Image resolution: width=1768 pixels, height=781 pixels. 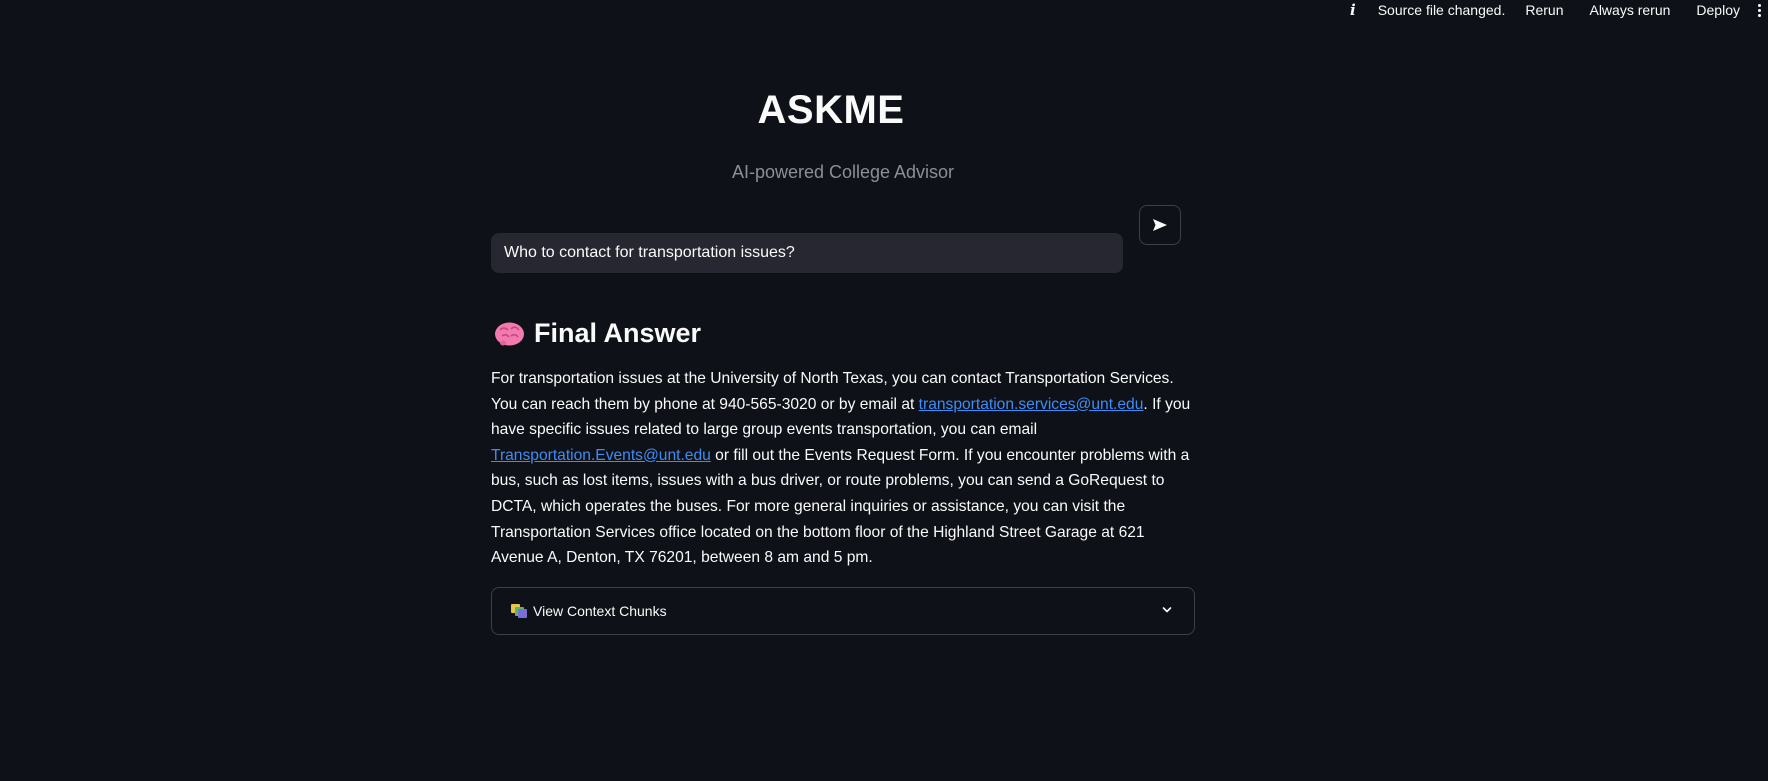 What do you see at coordinates (618, 333) in the screenshot?
I see `answer-heading-text: Final Answer` at bounding box center [618, 333].